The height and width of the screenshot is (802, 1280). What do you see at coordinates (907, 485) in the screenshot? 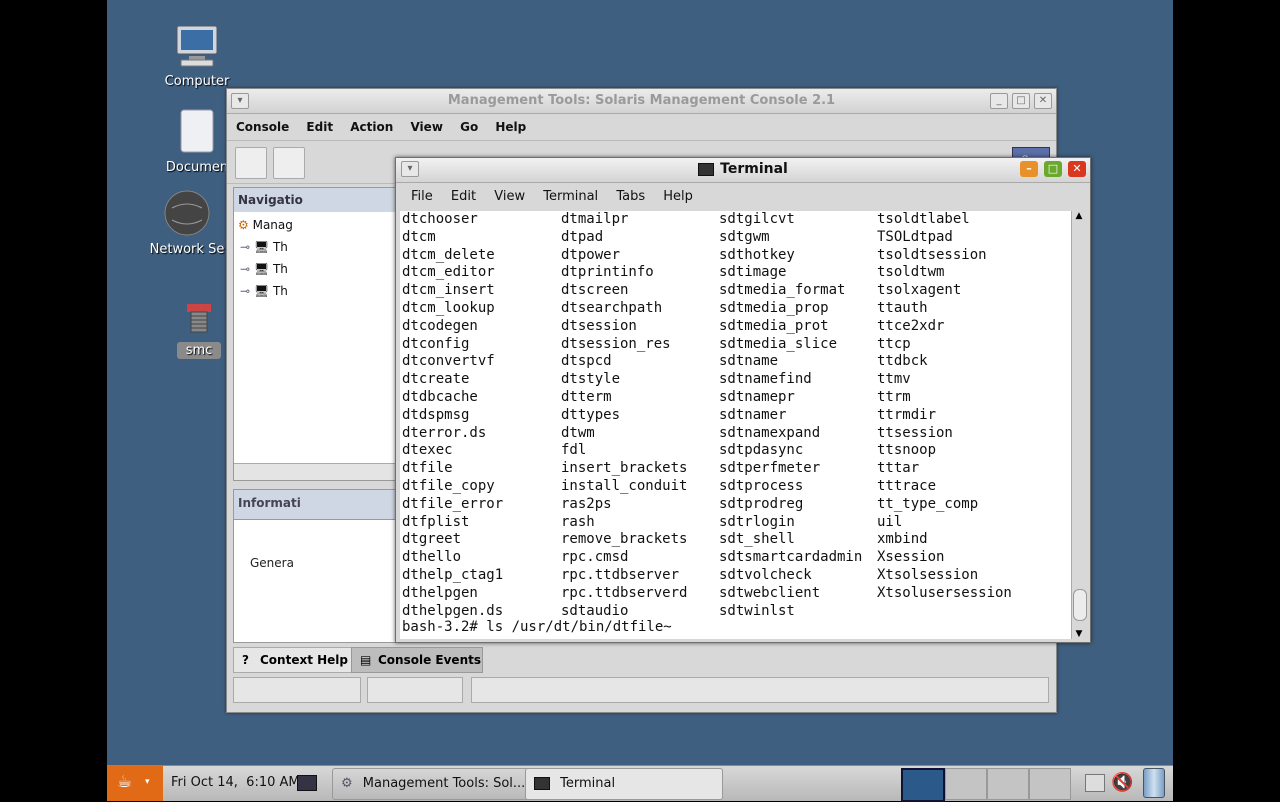
I see `file-entry: tttrace` at bounding box center [907, 485].